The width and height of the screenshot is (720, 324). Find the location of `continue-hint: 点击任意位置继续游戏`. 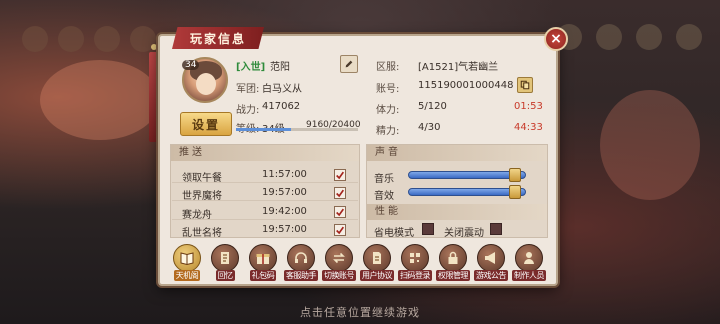

continue-hint: 点击任意位置继续游戏 is located at coordinates (360, 312).